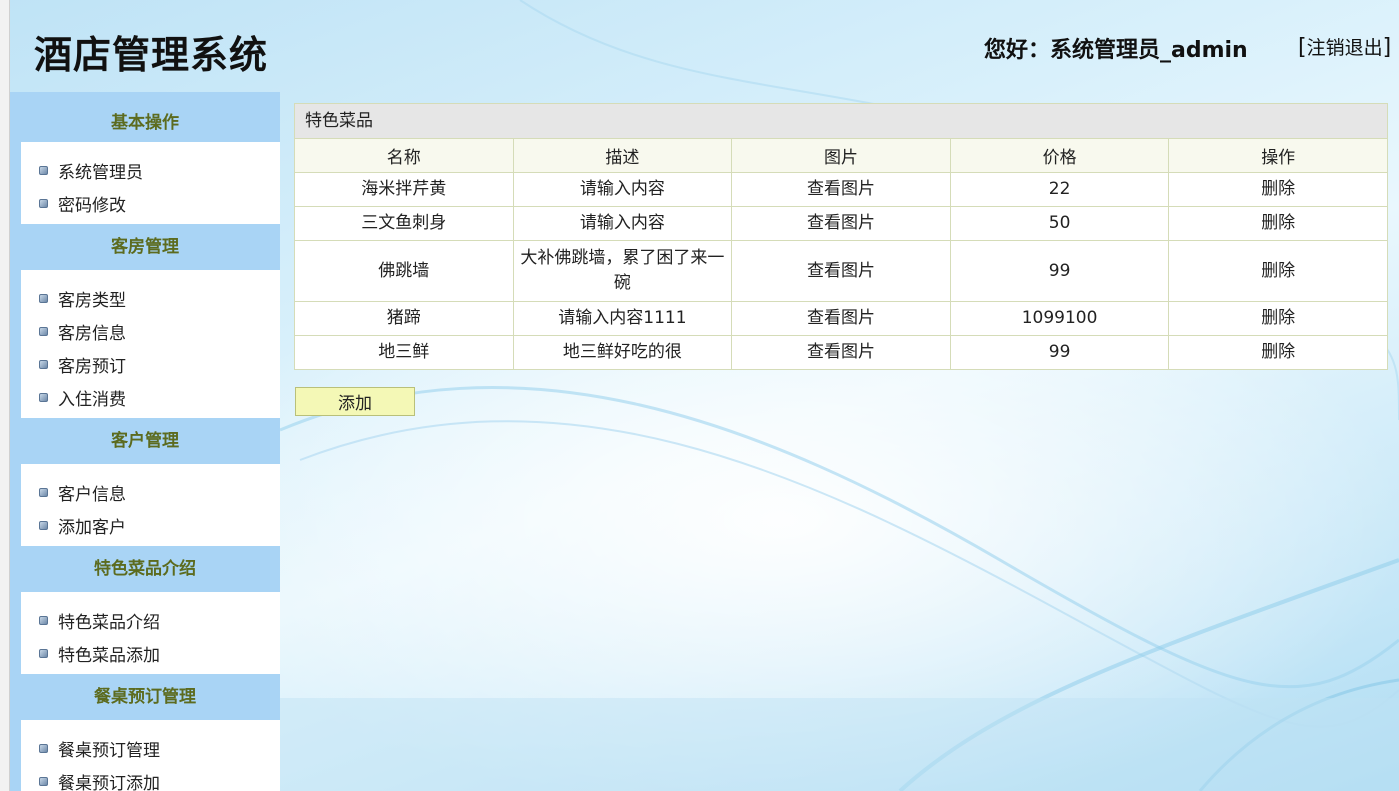  Describe the element at coordinates (1059, 223) in the screenshot. I see `cell-price: 50` at that location.